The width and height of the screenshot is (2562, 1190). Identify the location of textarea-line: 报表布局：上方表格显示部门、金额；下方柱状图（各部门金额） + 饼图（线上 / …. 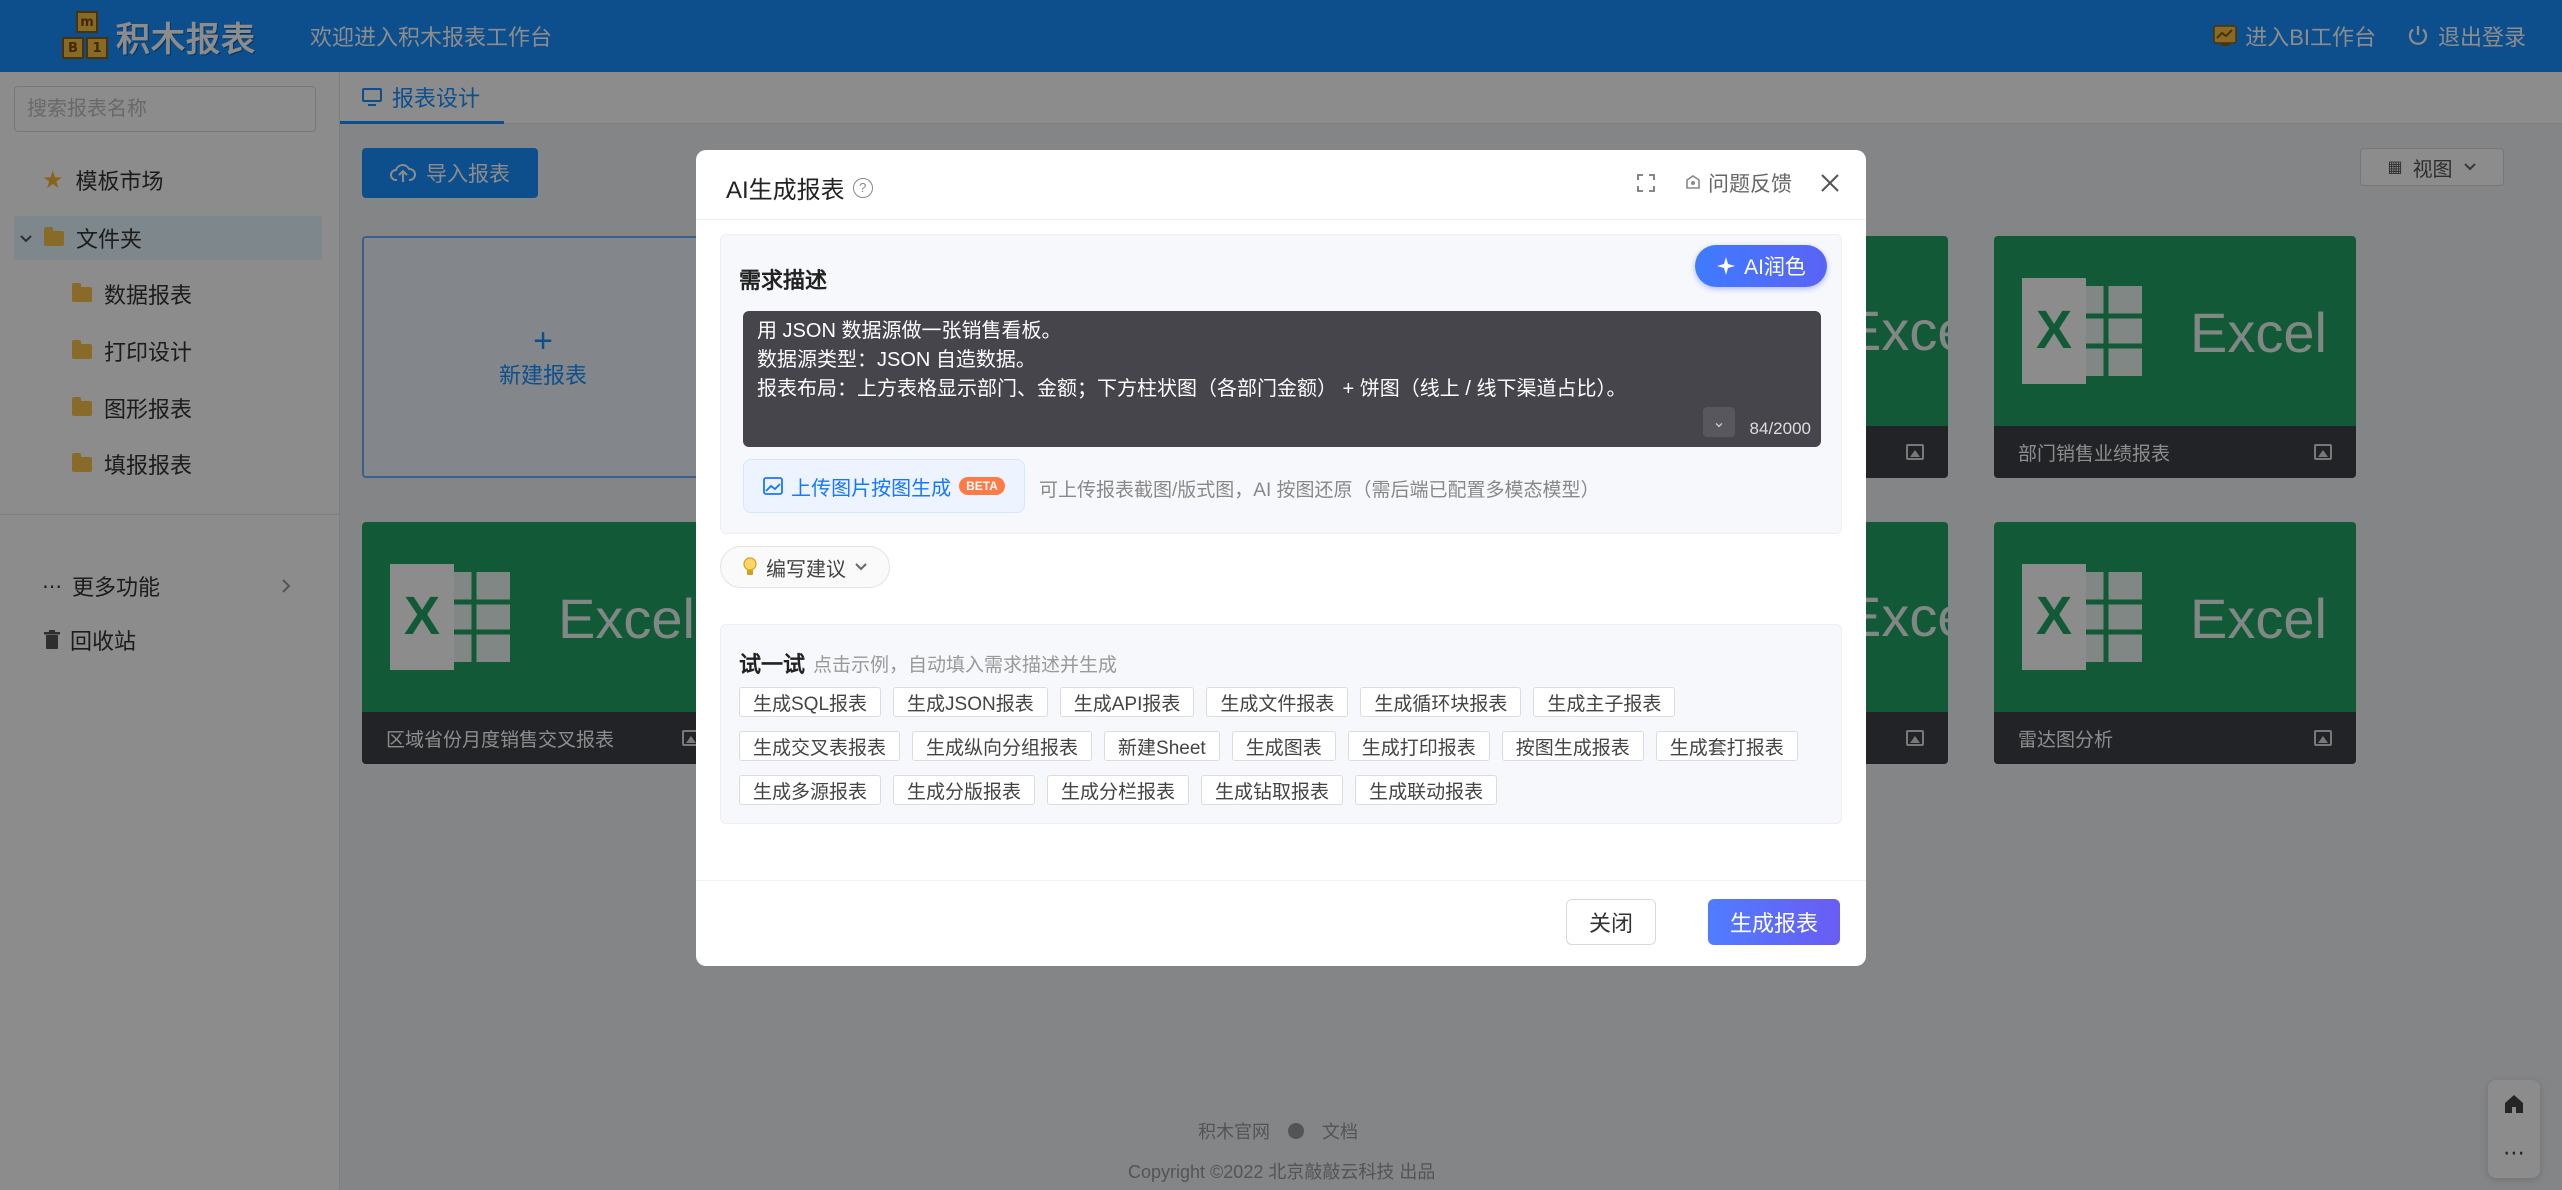
(1192, 389).